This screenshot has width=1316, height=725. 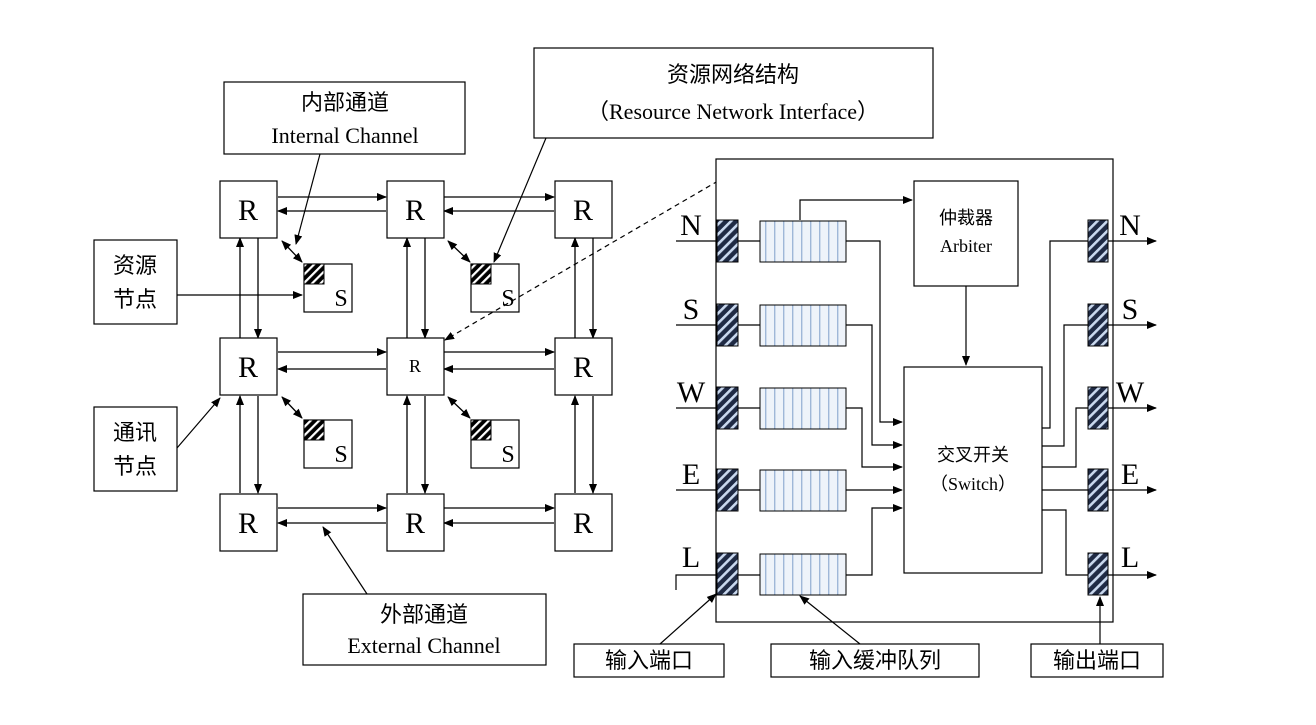 What do you see at coordinates (423, 645) in the screenshot?
I see `external-channel-en: External Channel` at bounding box center [423, 645].